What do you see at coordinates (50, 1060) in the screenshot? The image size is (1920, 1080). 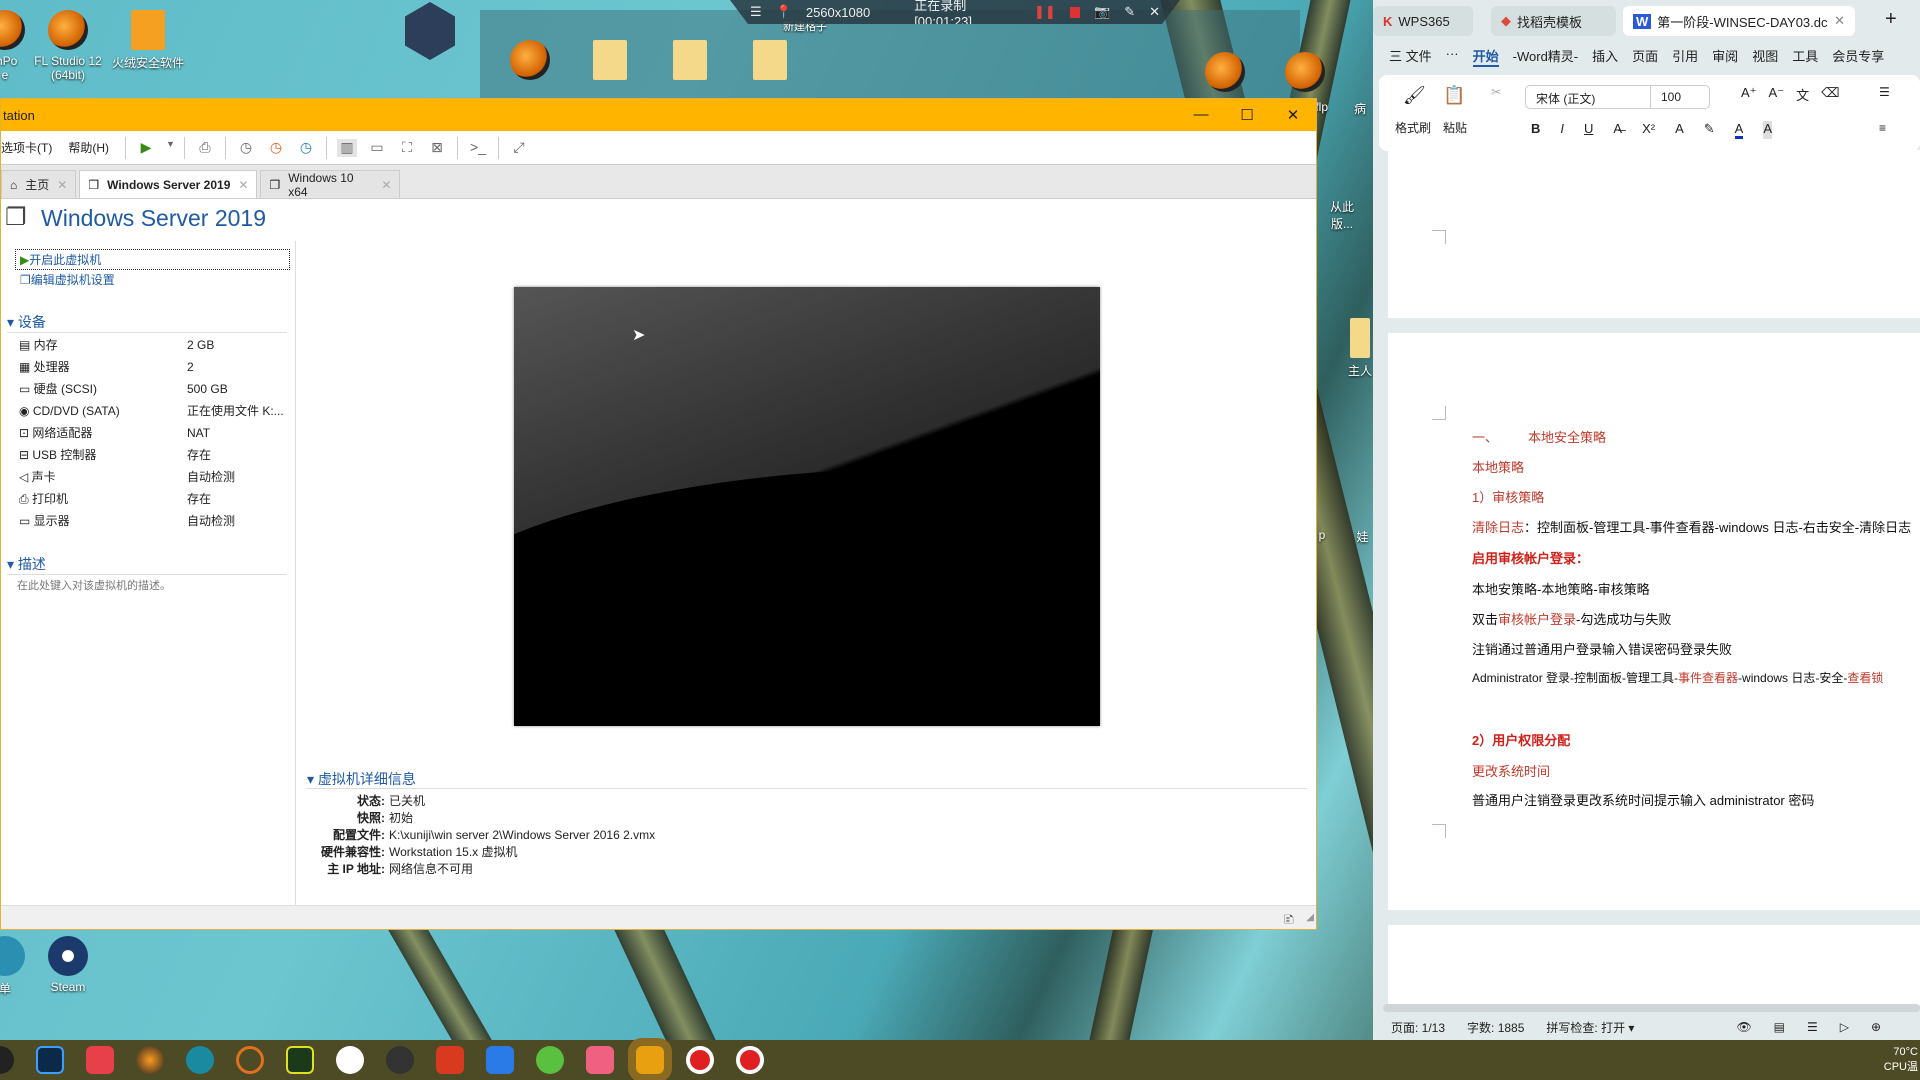 I see `photoshop-icon` at bounding box center [50, 1060].